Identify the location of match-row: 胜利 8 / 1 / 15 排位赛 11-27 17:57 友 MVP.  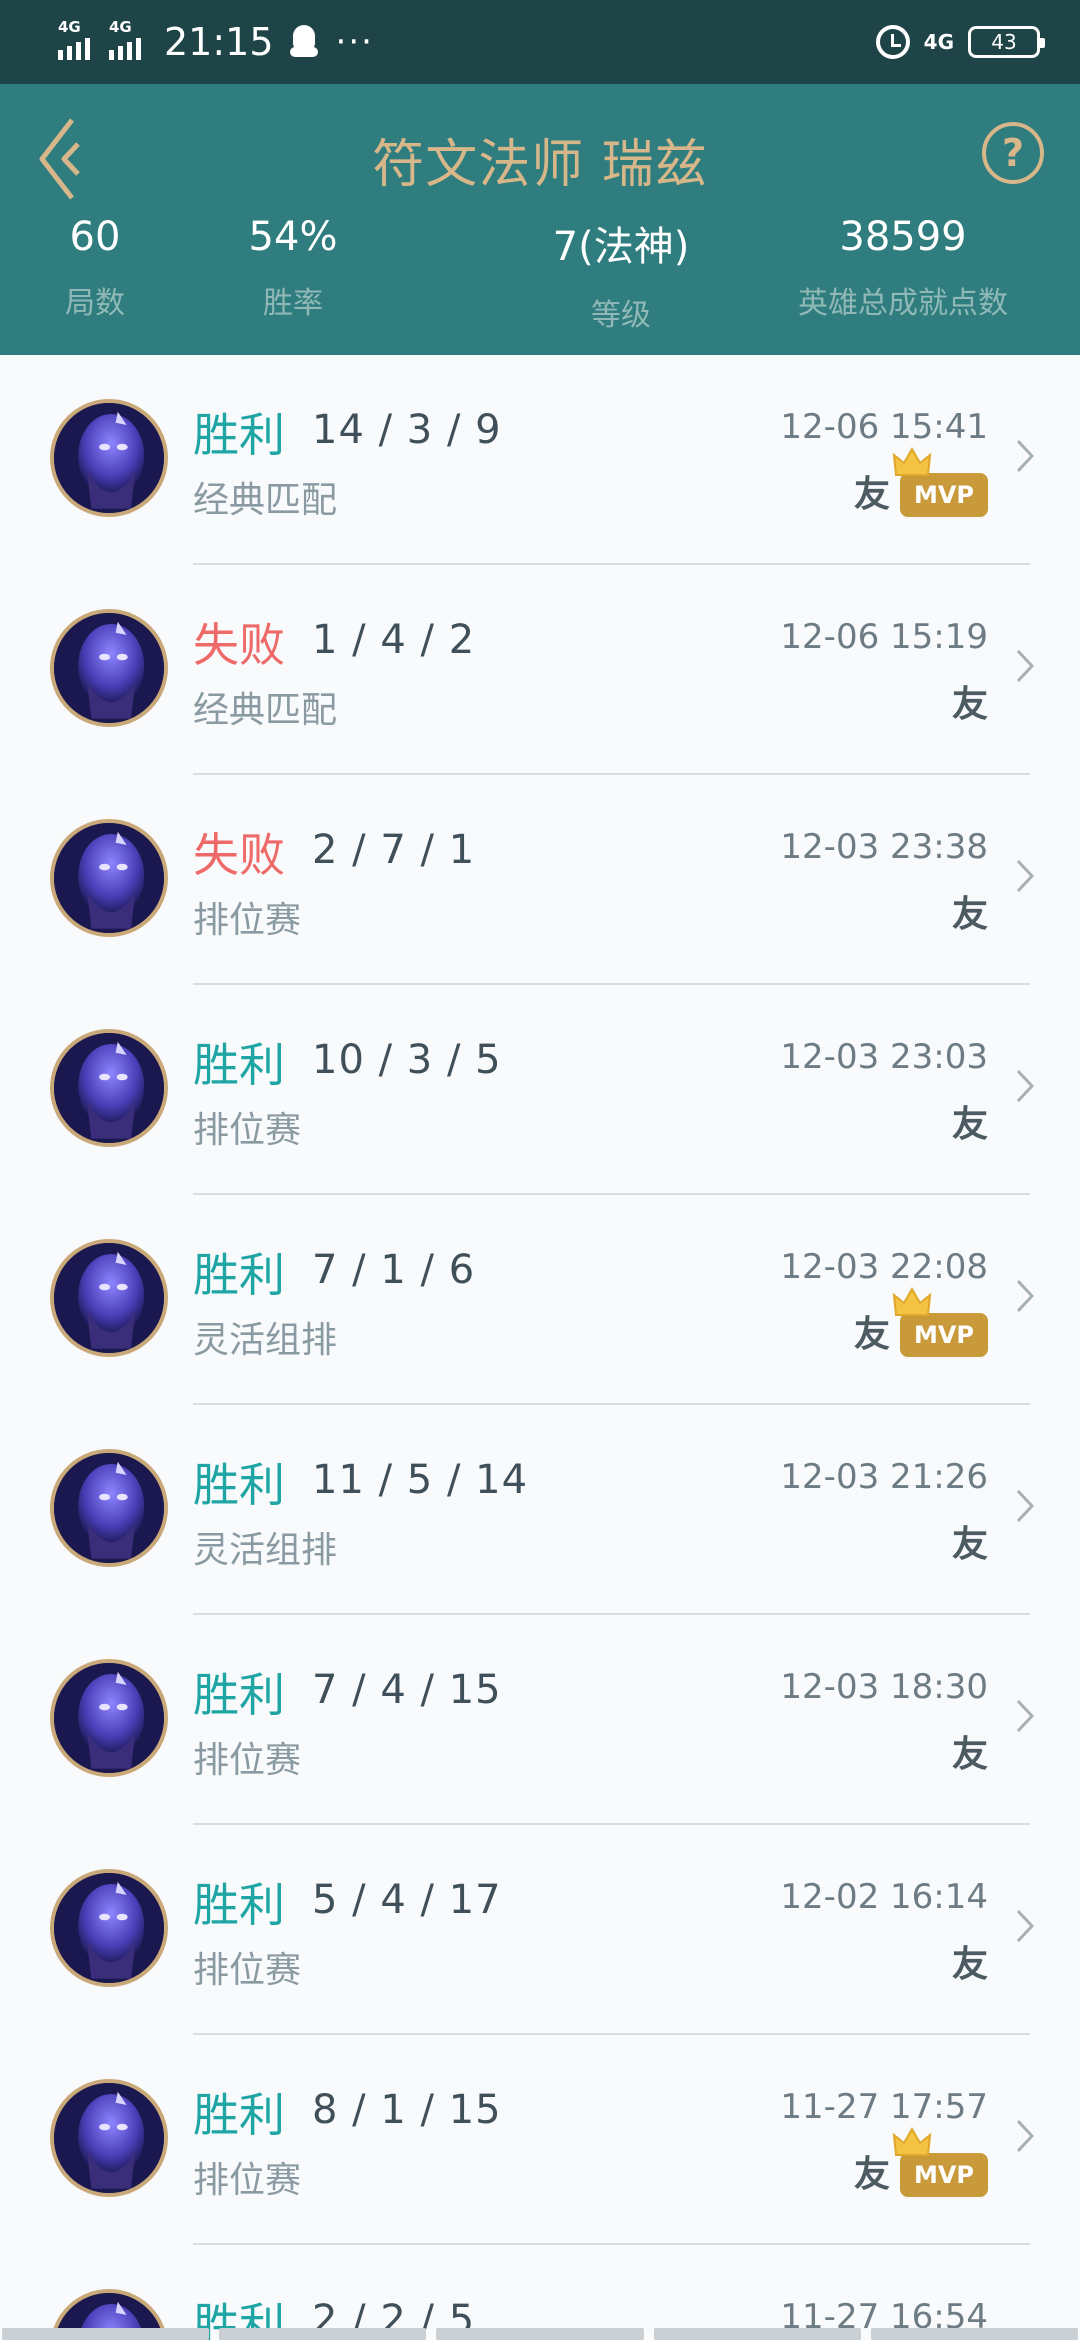
(540, 2140).